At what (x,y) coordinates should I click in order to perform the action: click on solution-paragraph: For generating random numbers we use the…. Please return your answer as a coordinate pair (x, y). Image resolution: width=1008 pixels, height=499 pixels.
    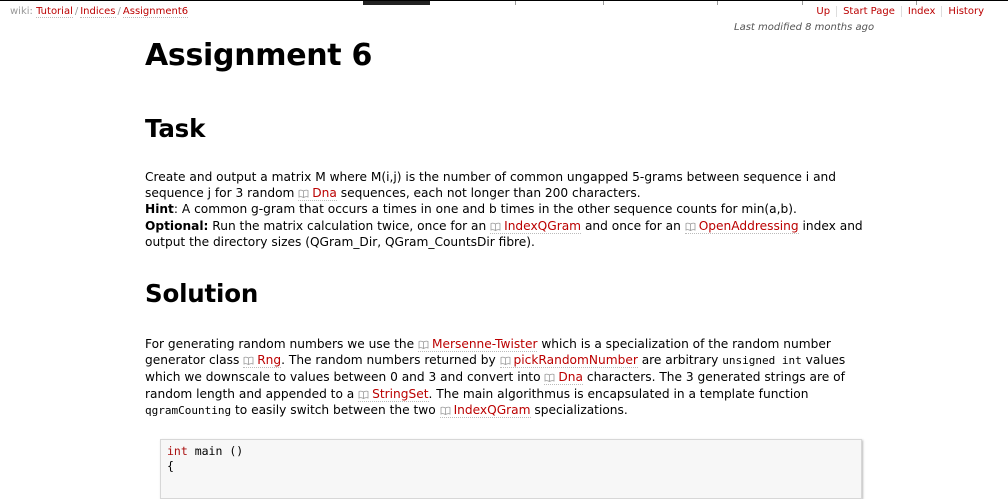
    Looking at the image, I should click on (495, 377).